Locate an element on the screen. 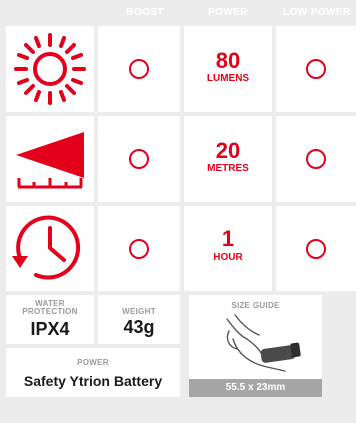 The height and width of the screenshot is (423, 356). lumens-unit: LUMENS is located at coordinates (228, 78).